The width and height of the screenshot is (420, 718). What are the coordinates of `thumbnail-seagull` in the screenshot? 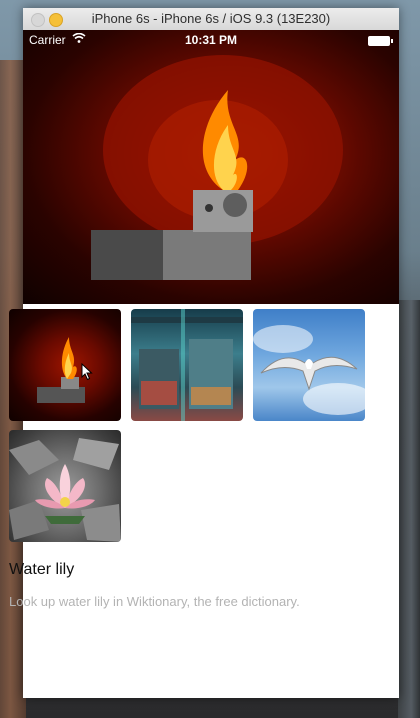 It's located at (309, 365).